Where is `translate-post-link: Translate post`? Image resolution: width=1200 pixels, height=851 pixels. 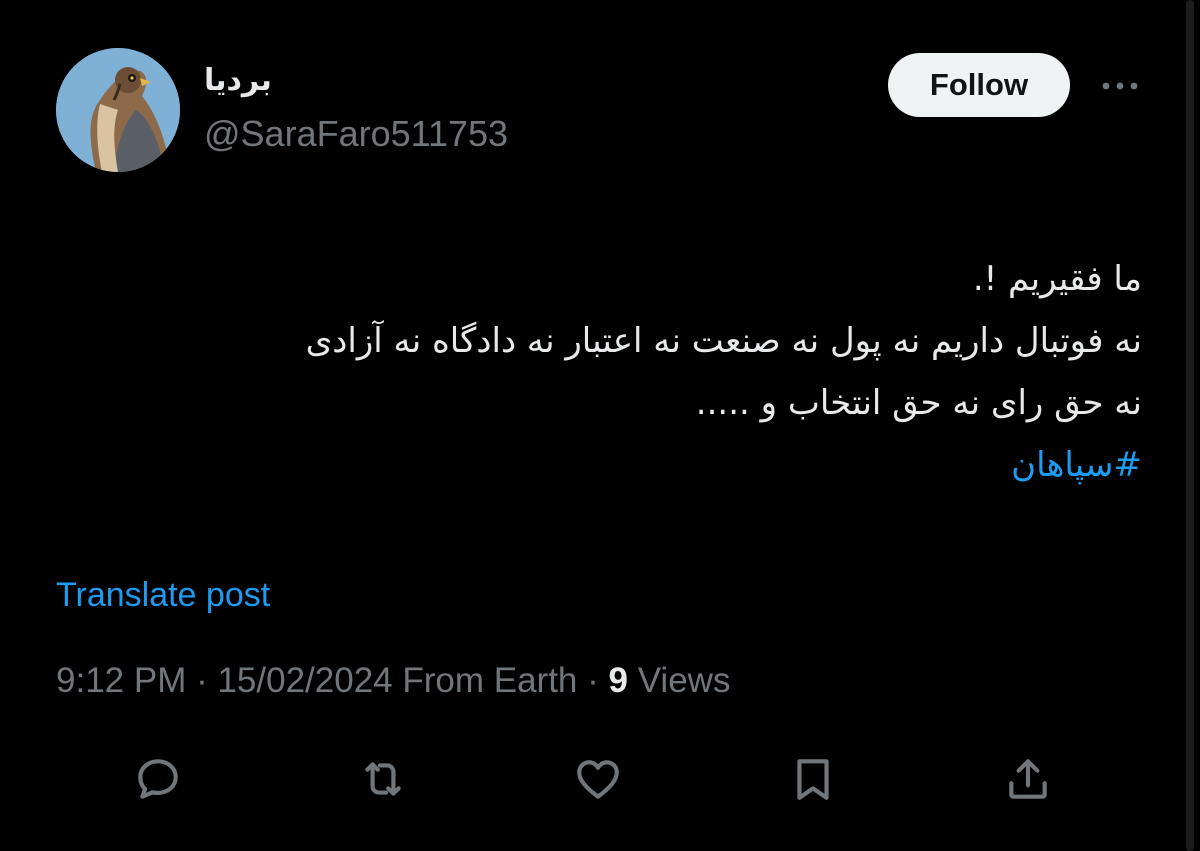
translate-post-link: Translate post is located at coordinates (163, 595).